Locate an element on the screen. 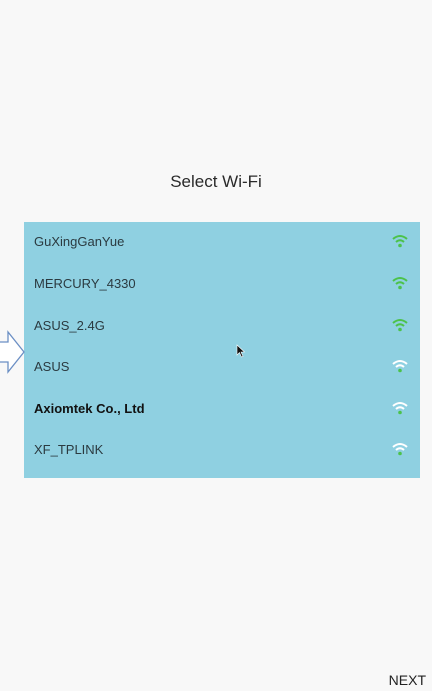  wifi-ssid-label: ASUS_2.4G is located at coordinates (69, 325).